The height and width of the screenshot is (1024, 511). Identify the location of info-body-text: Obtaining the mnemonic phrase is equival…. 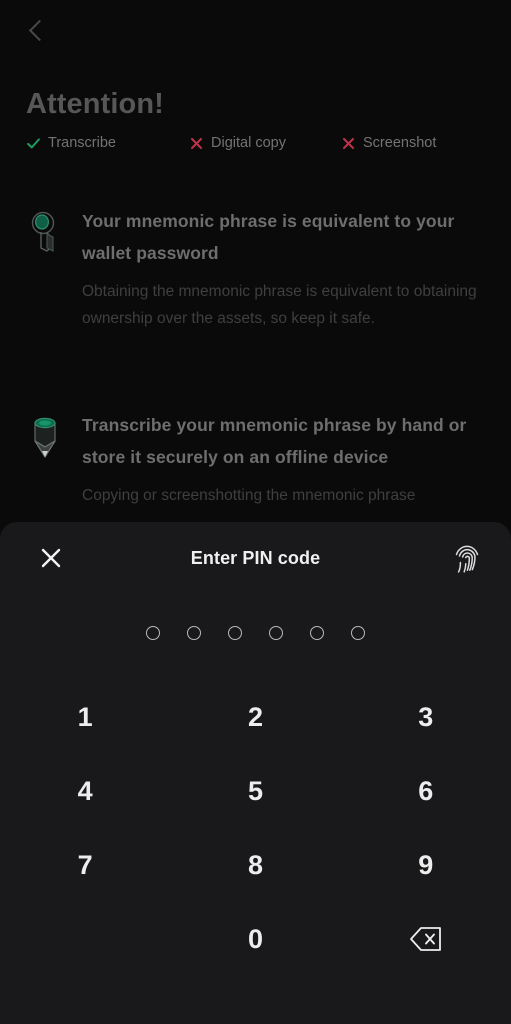
(279, 305).